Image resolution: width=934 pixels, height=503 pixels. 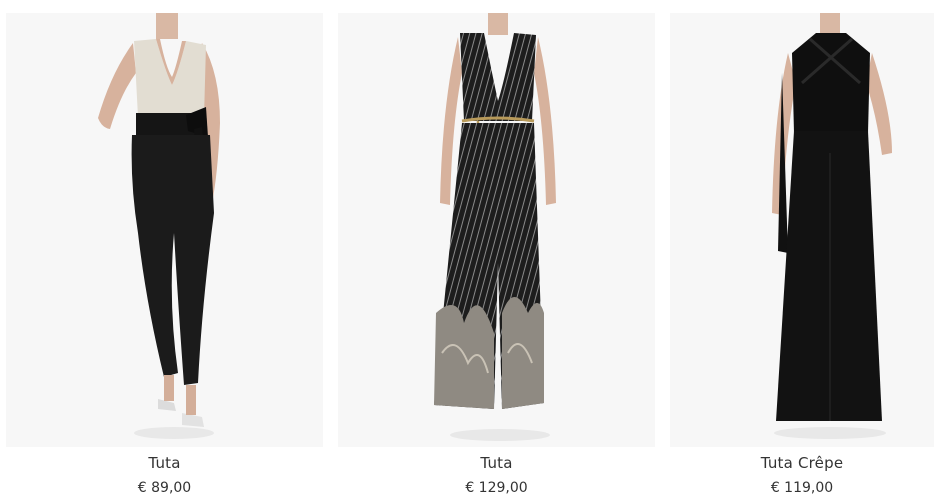 I want to click on product-price: € 89,00, so click(x=164, y=488).